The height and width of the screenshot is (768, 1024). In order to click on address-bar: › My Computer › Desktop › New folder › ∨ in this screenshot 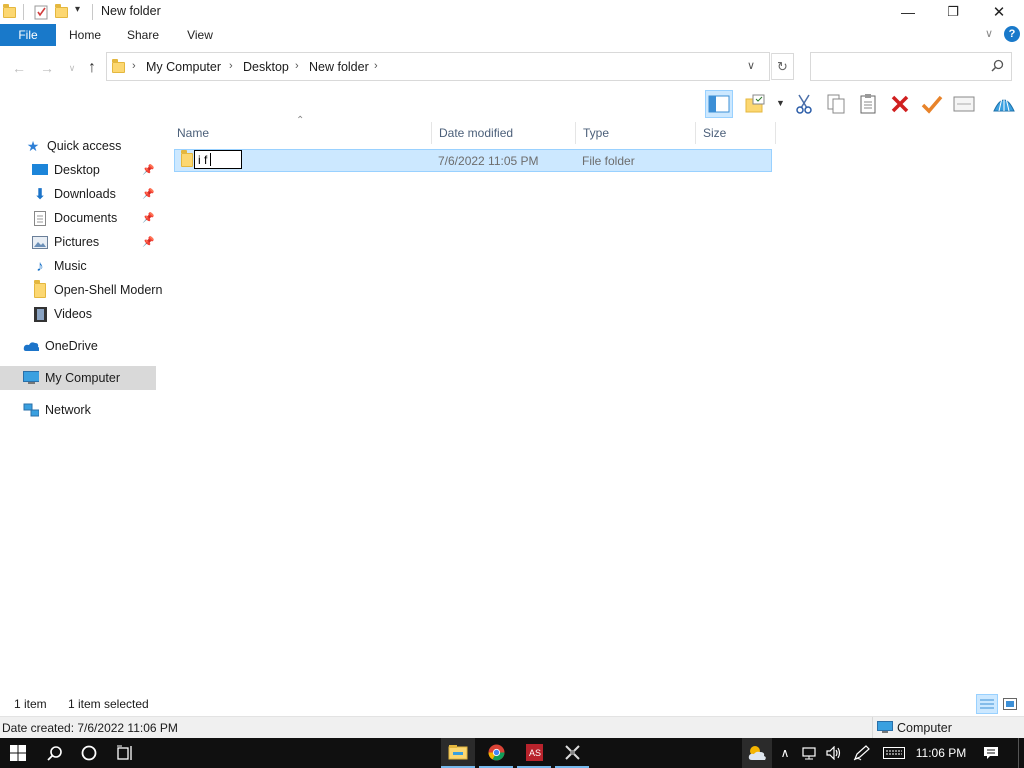, I will do `click(439, 66)`.